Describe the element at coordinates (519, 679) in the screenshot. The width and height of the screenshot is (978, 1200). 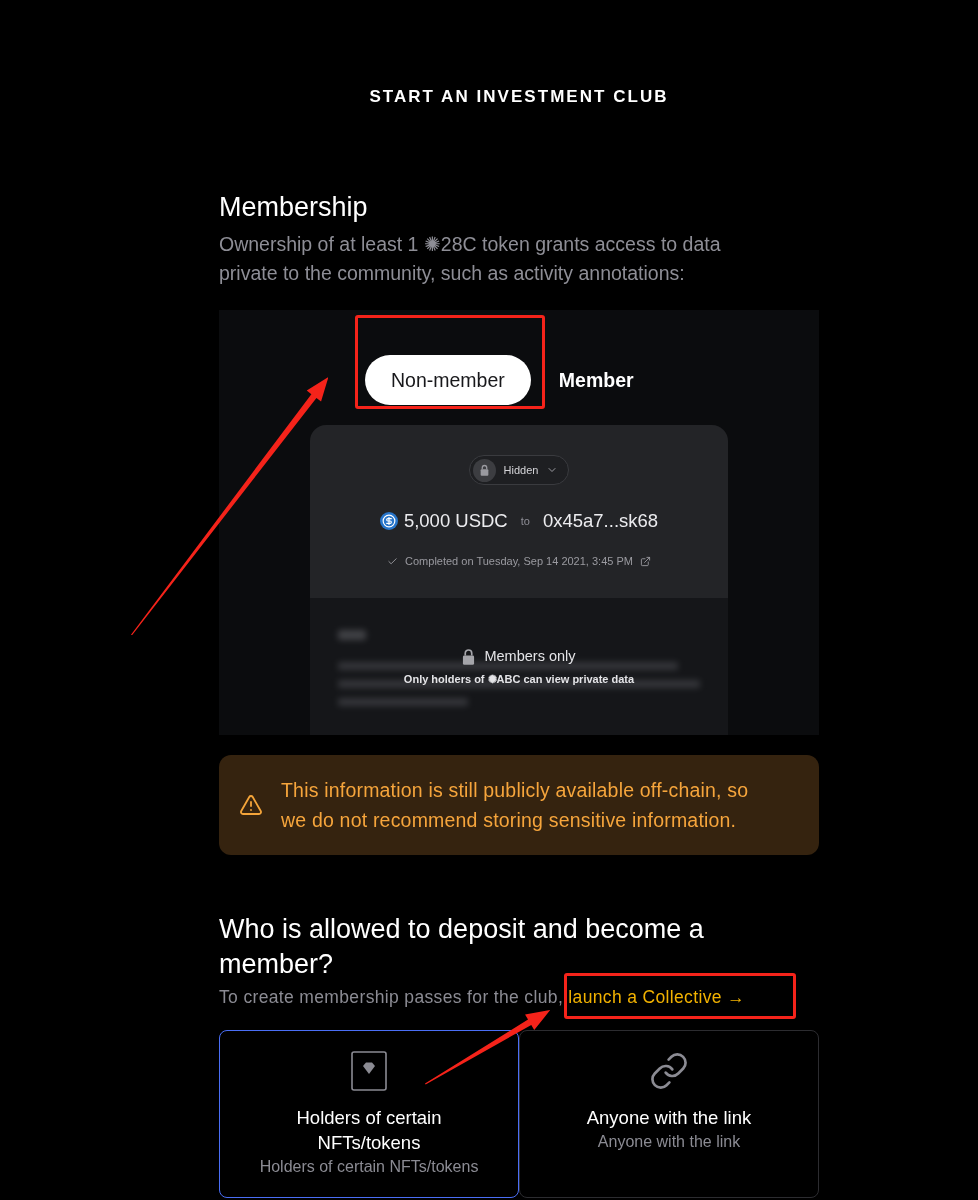
I see `members-only-message: Only holders of ✺ABC can view private data` at that location.